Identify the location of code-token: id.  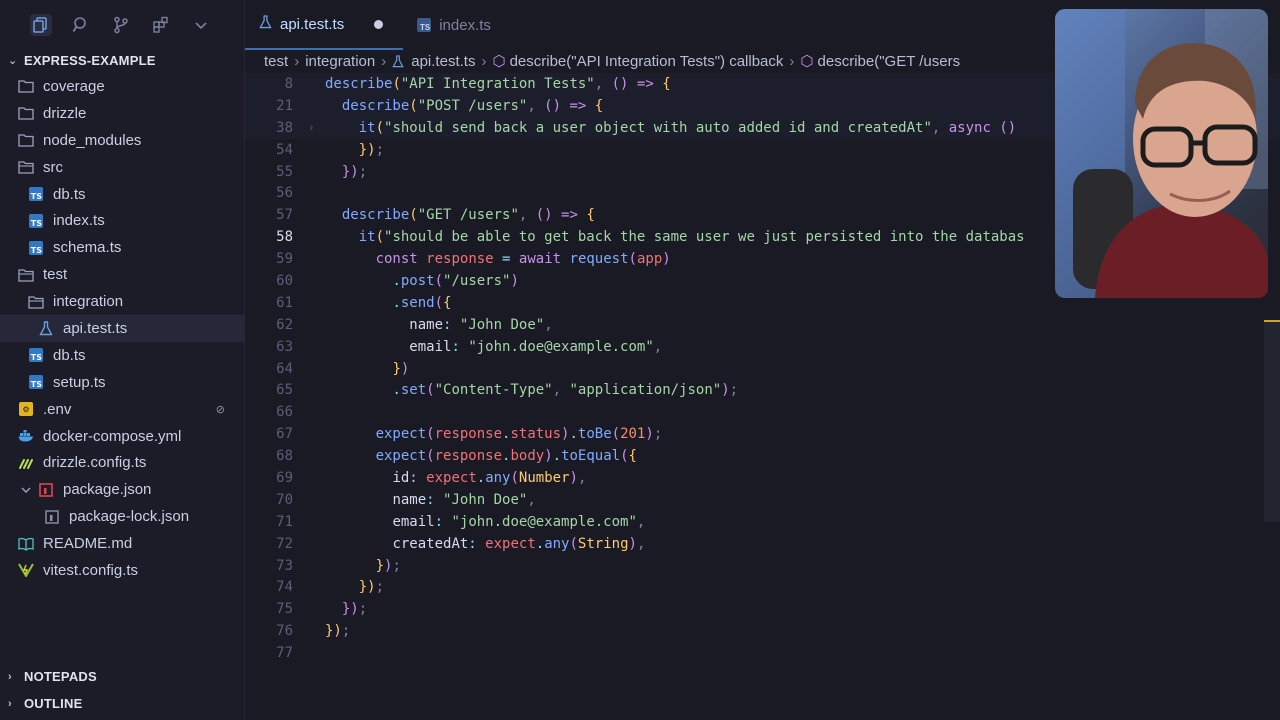
(401, 477).